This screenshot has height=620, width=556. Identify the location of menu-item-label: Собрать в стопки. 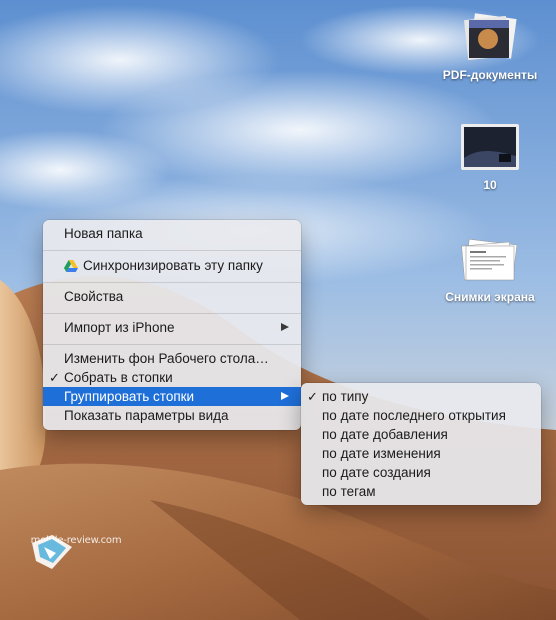
(118, 377).